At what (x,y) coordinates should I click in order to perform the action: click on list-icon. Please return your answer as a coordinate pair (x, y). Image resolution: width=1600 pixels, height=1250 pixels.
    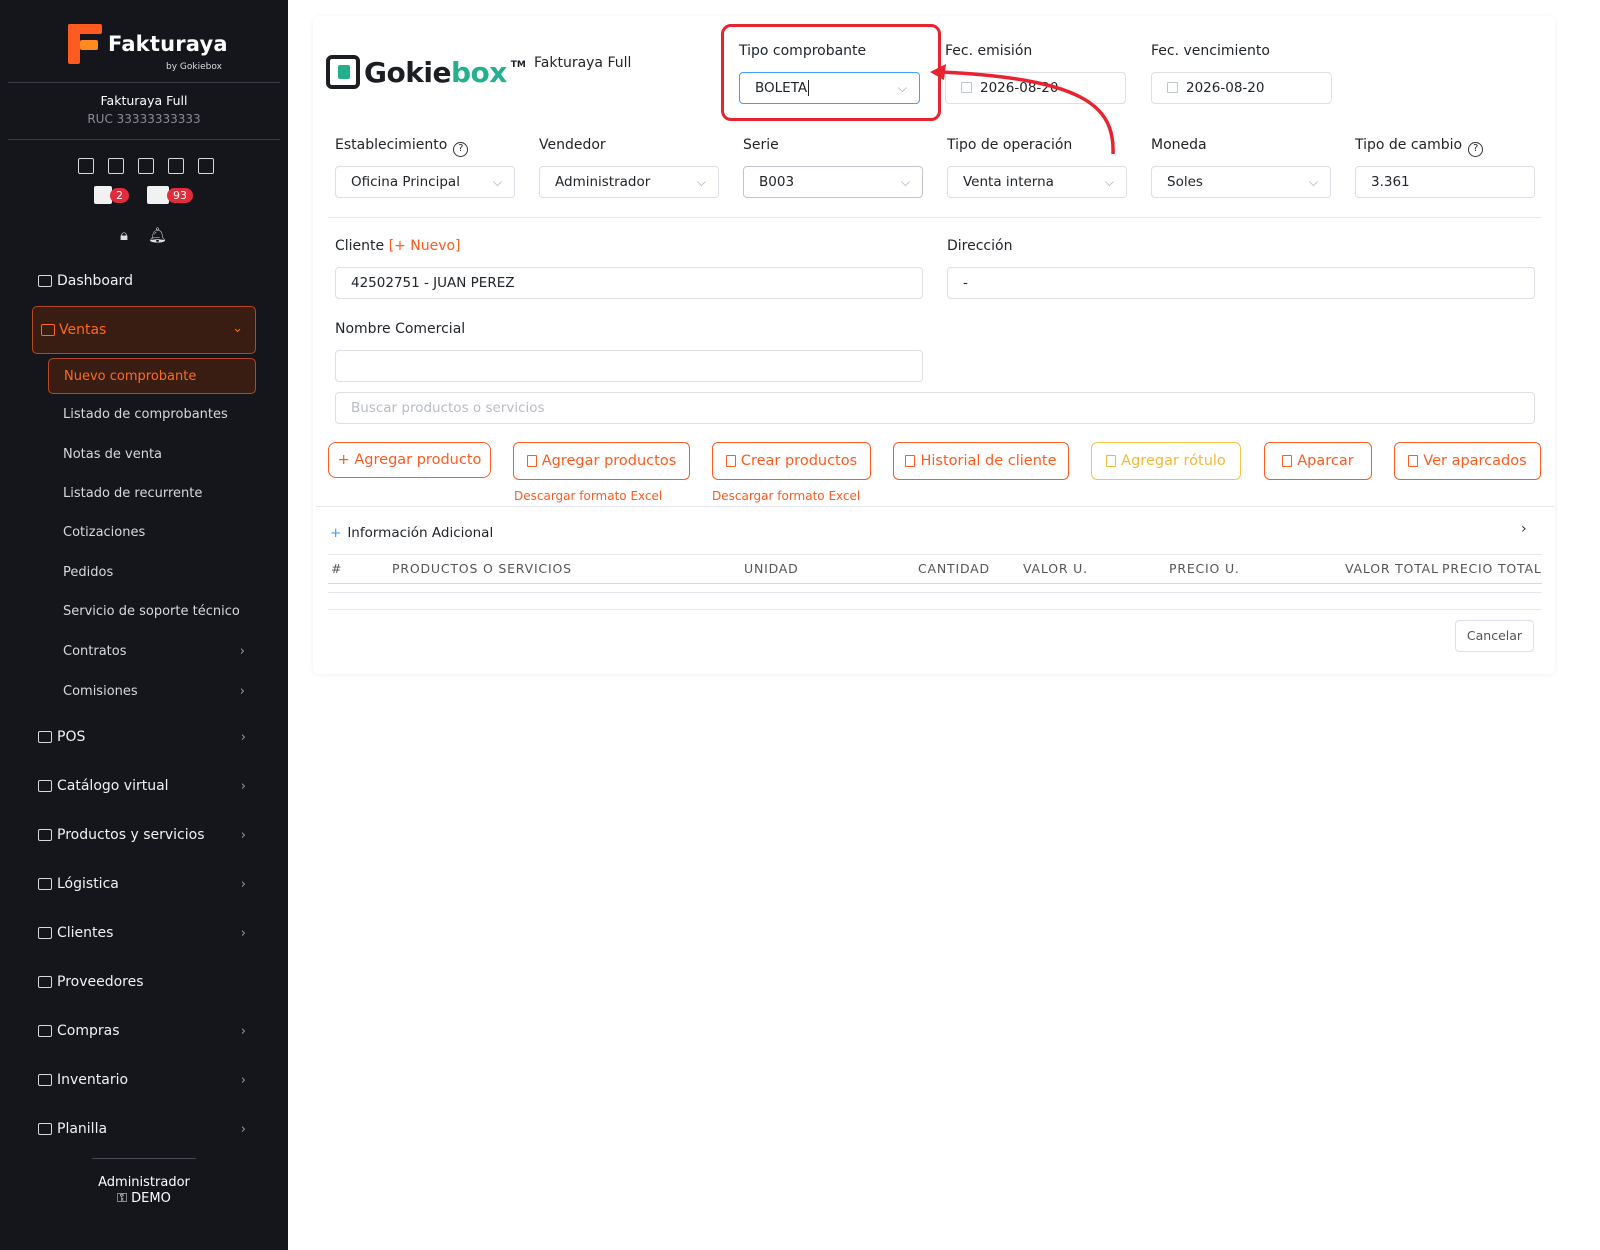
    Looking at the image, I should click on (1111, 461).